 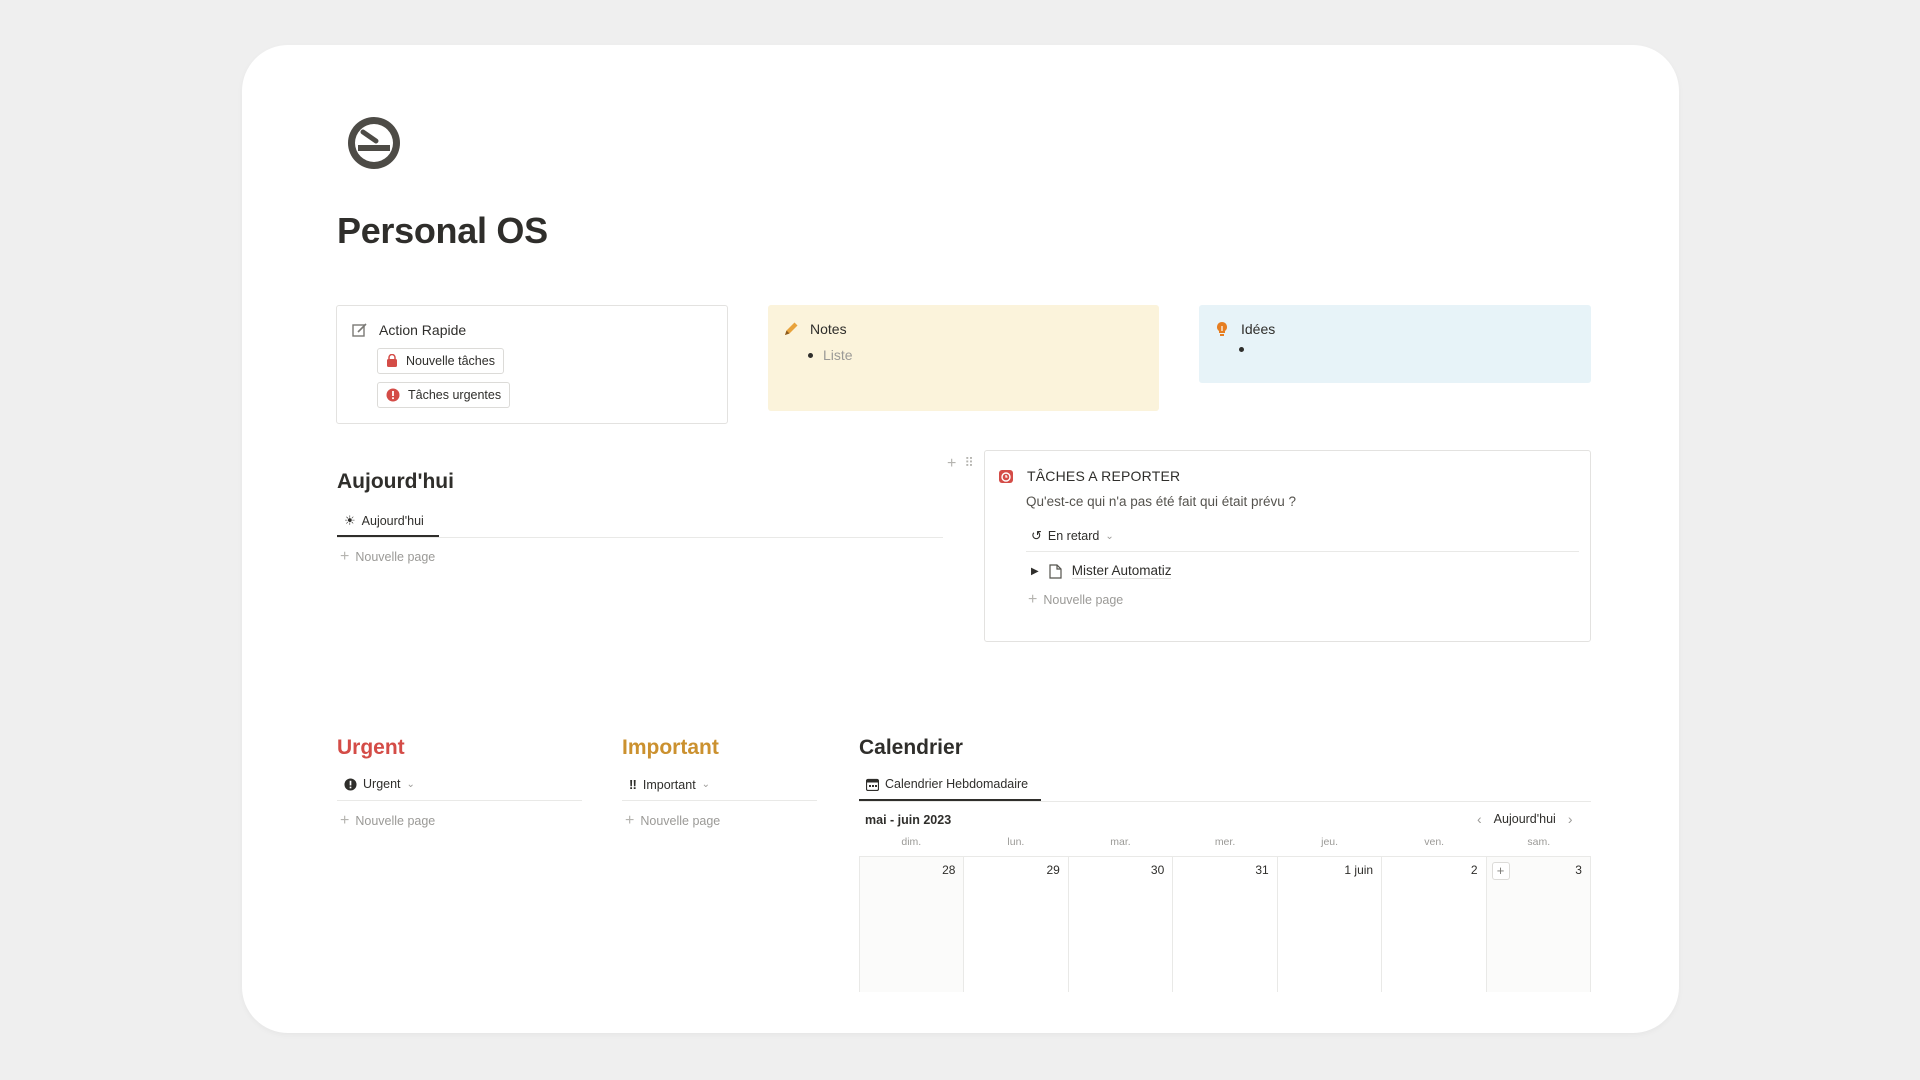 I want to click on block-tools: + ⠿, so click(x=960, y=464).